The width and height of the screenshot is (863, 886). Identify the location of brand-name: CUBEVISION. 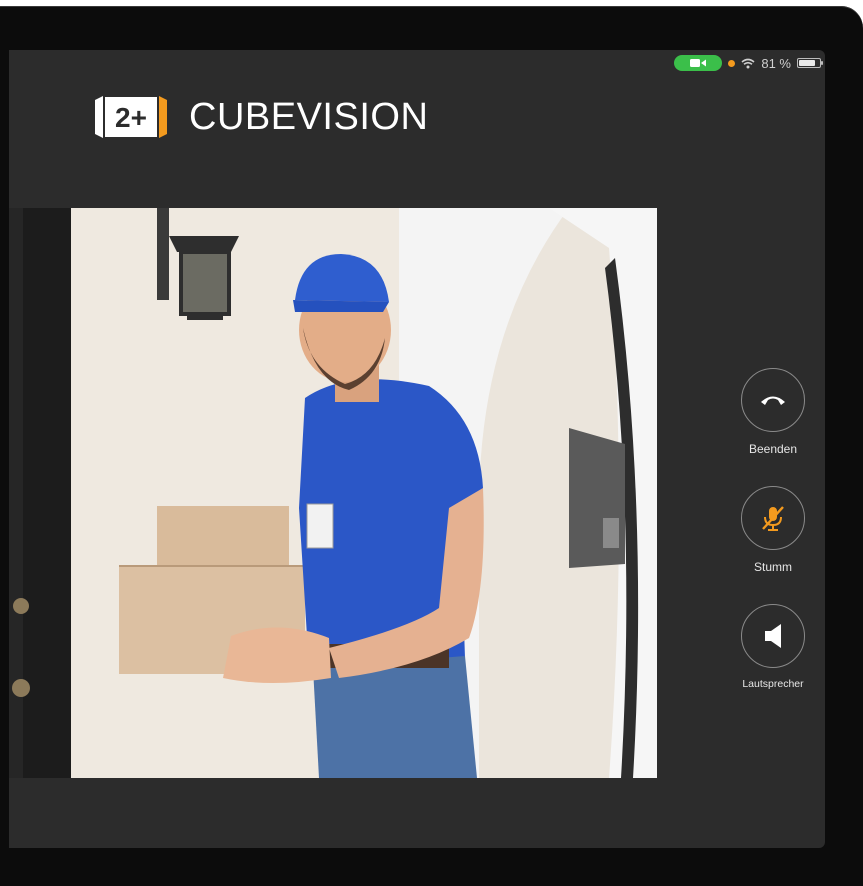
(309, 116).